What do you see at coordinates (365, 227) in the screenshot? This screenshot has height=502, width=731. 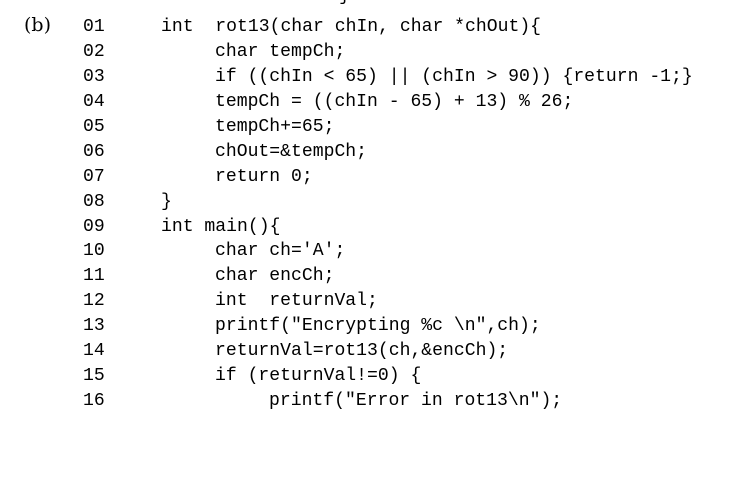 I see `code-line: 09 int main(){` at bounding box center [365, 227].